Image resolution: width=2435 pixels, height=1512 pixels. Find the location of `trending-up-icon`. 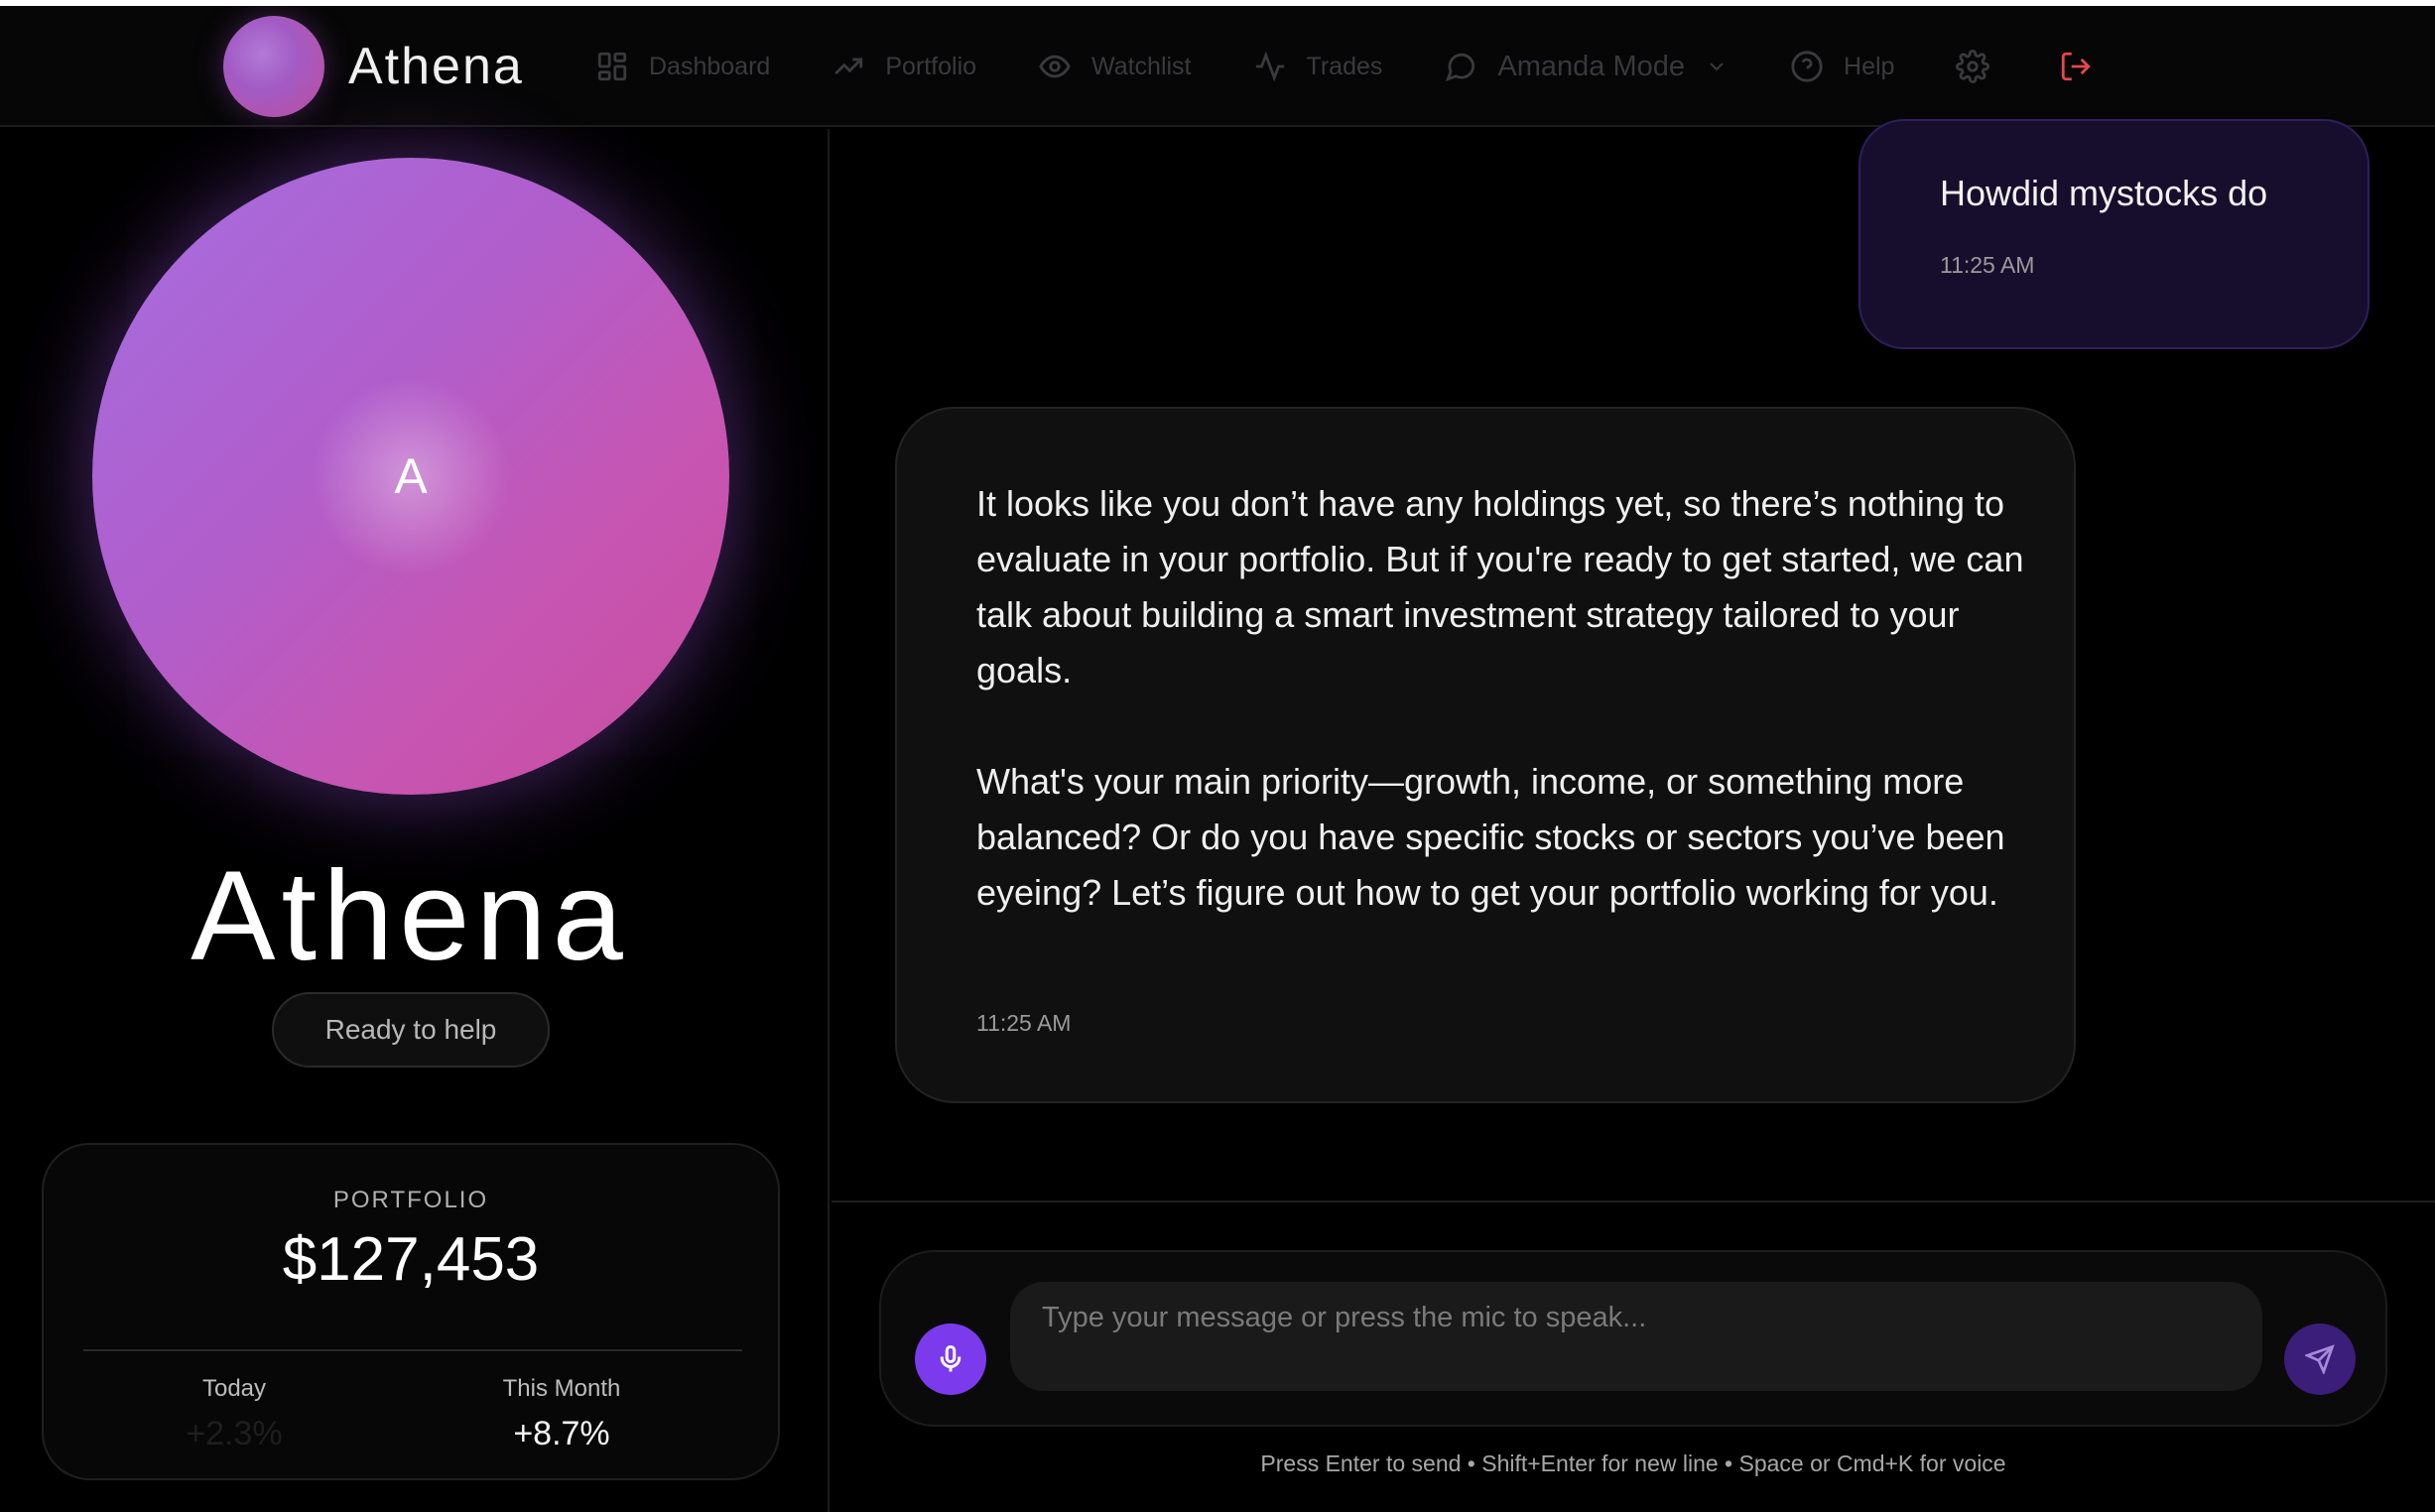

trending-up-icon is located at coordinates (848, 66).